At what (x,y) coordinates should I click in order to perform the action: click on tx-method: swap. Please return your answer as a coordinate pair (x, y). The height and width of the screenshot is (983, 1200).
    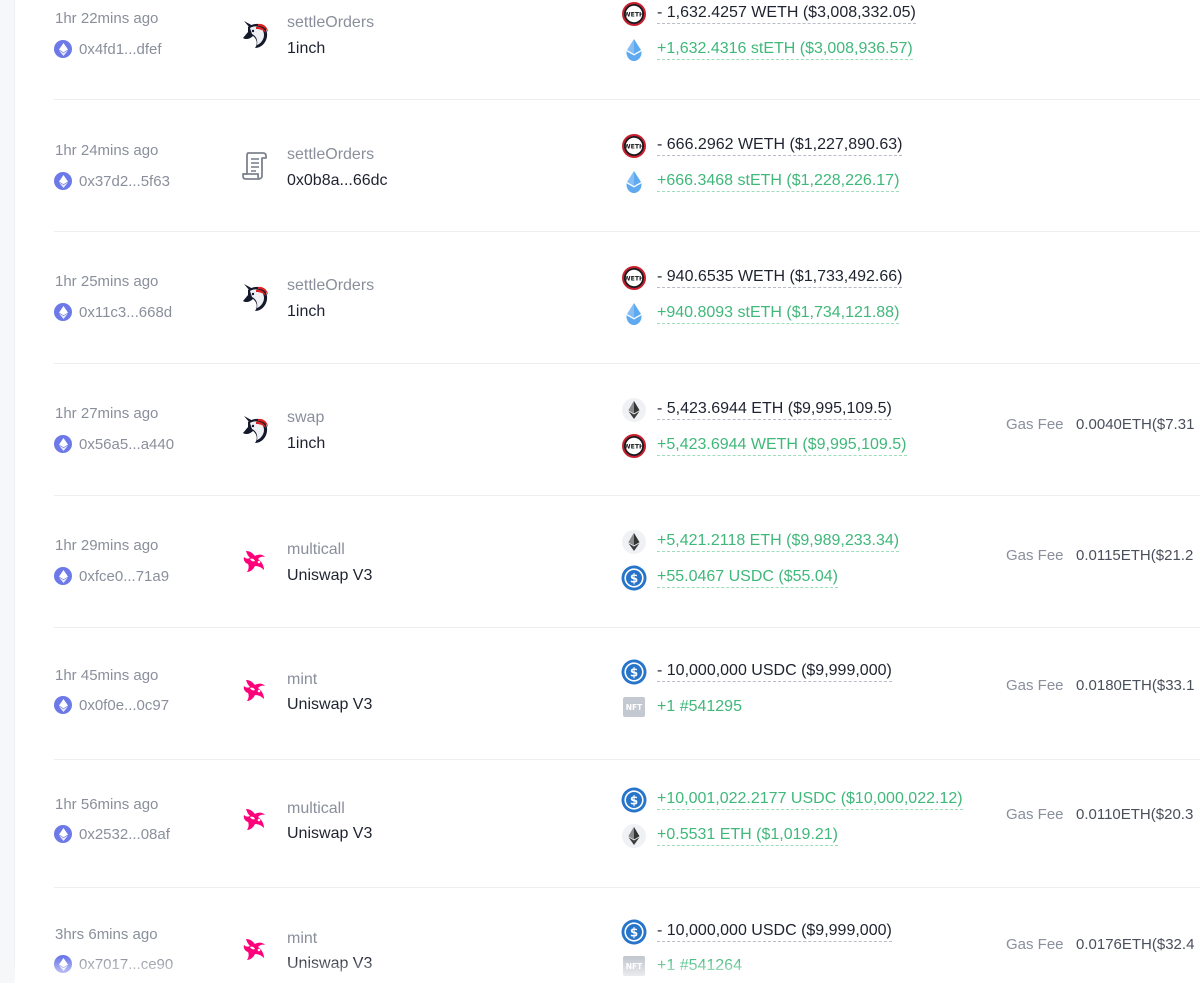
    Looking at the image, I should click on (306, 417).